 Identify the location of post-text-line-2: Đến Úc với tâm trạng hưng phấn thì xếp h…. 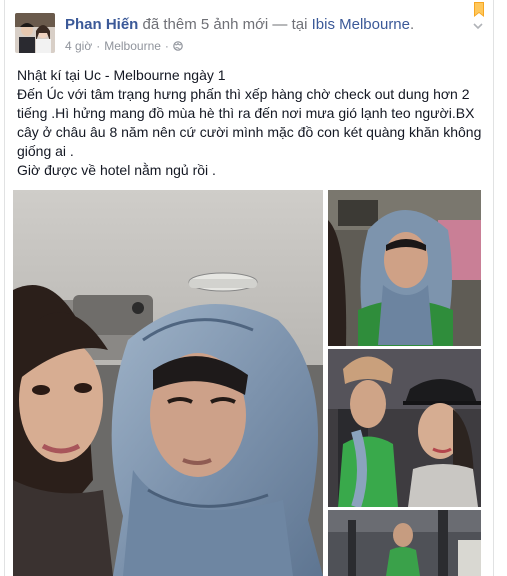
(249, 122).